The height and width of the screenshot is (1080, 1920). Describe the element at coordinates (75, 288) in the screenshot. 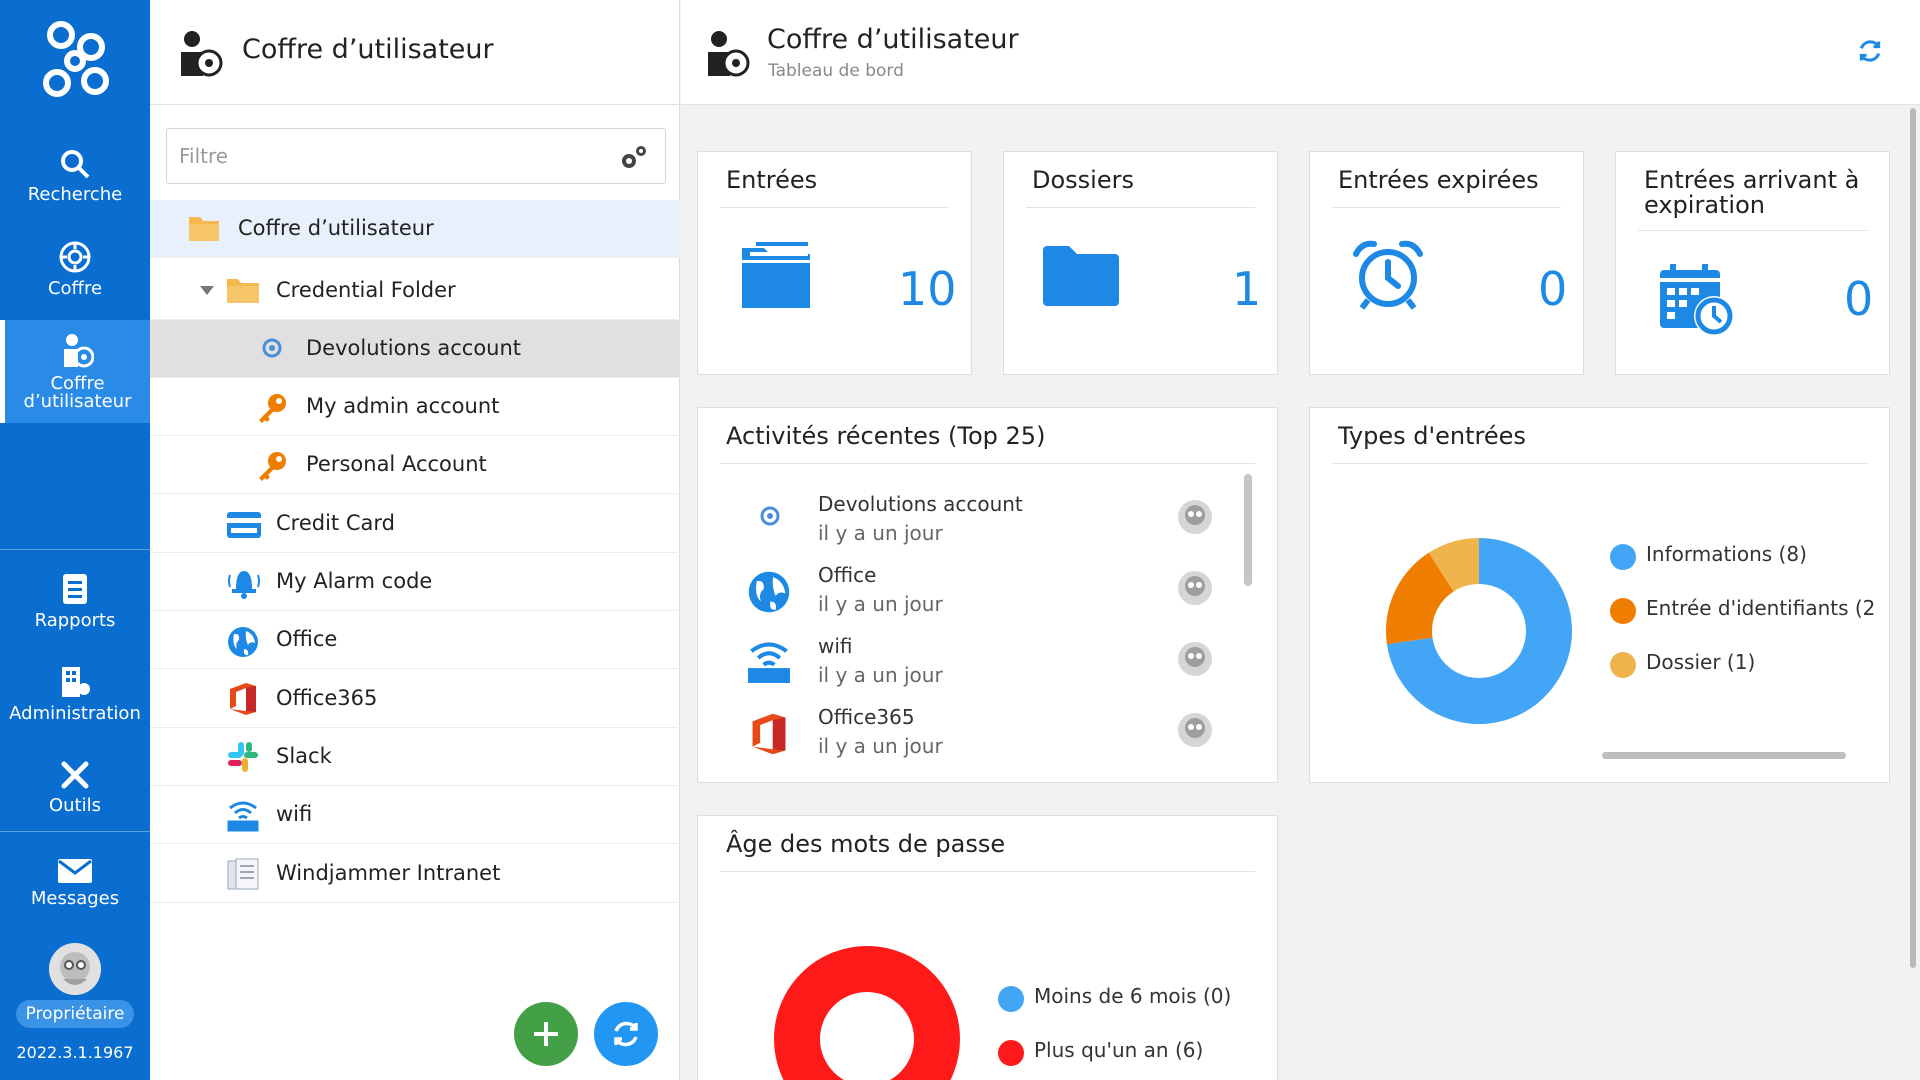

I see `nav-item-vault-label: Coffre` at that location.